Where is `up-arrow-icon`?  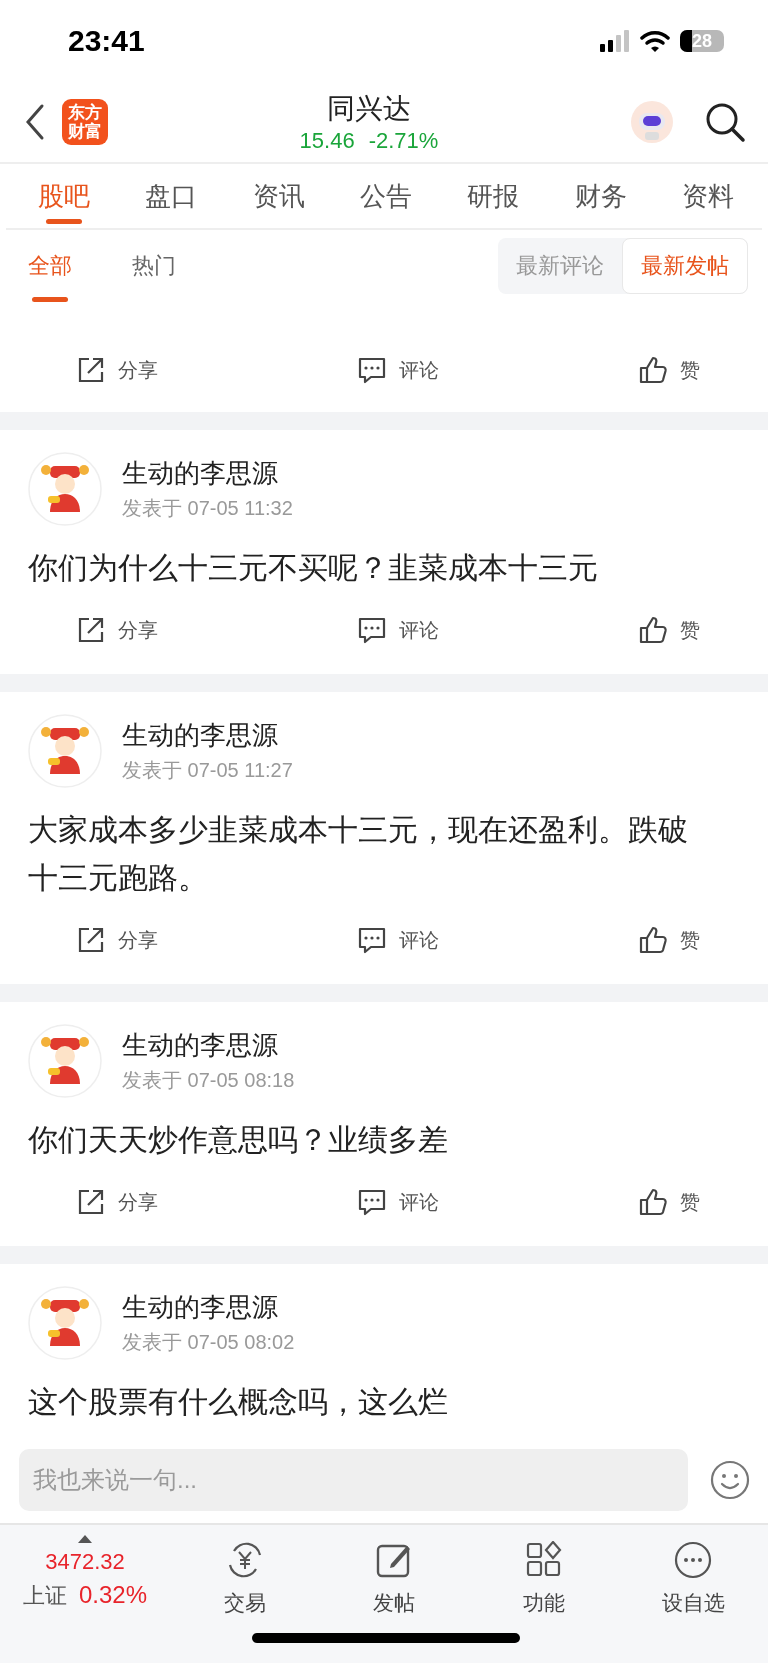 up-arrow-icon is located at coordinates (85, 1539).